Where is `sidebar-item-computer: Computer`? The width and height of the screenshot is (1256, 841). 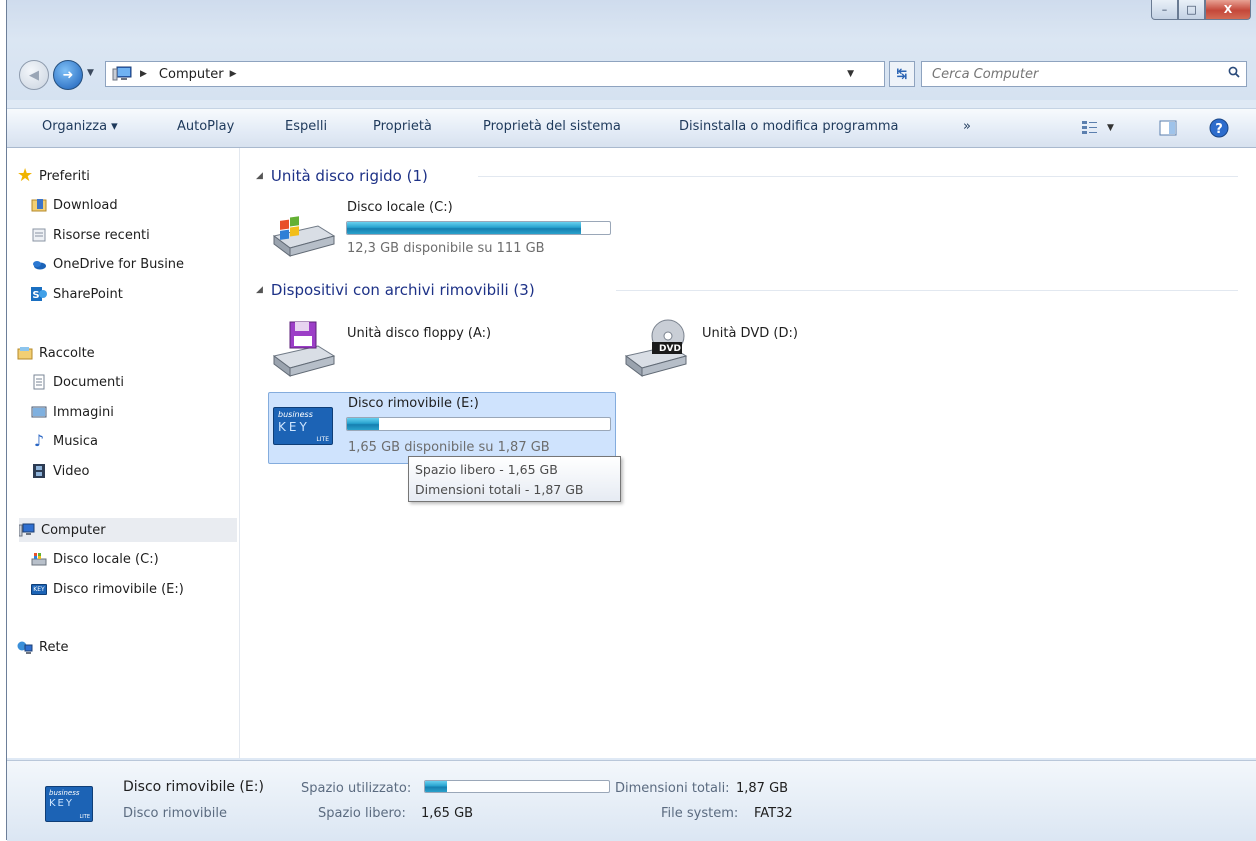 sidebar-item-computer: Computer is located at coordinates (128, 530).